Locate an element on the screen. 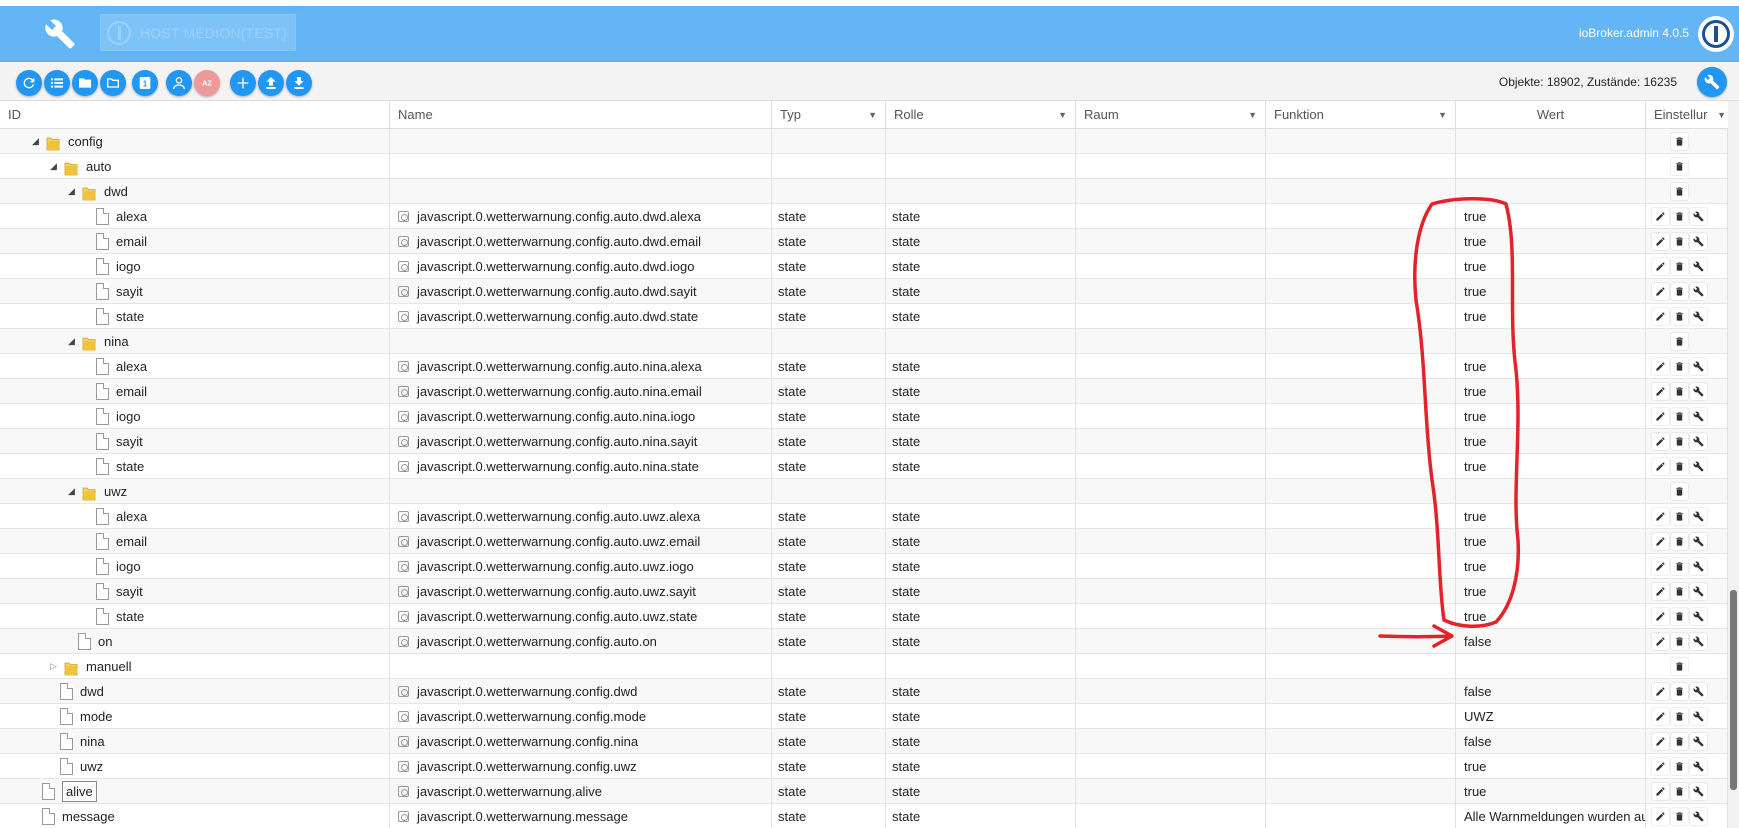  refresh-button is located at coordinates (29, 83).